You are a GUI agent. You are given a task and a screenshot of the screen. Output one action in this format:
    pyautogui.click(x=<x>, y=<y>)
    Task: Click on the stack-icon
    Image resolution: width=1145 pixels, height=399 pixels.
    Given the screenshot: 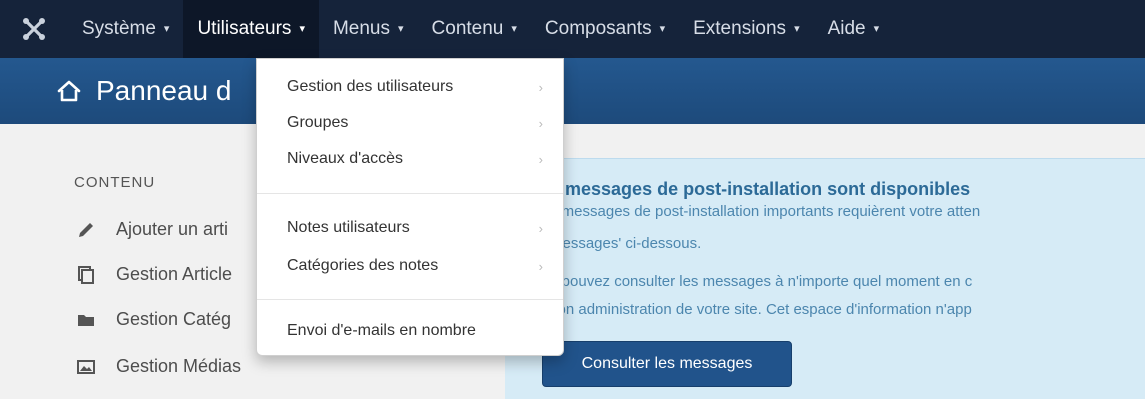 What is the action you would take?
    pyautogui.click(x=86, y=275)
    